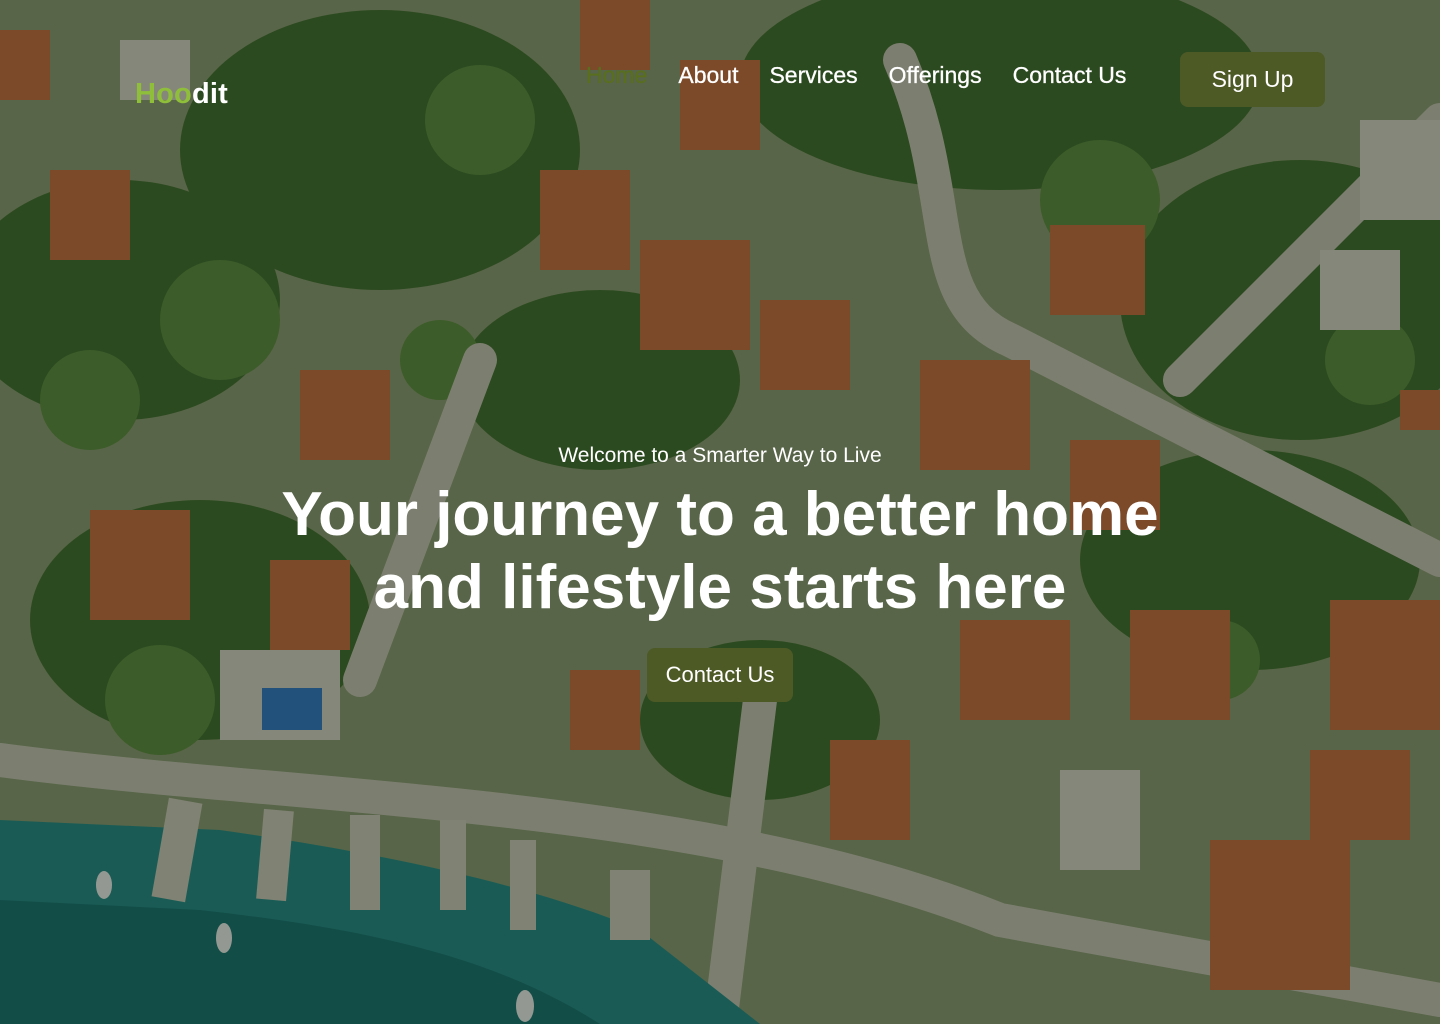 The image size is (1440, 1024). What do you see at coordinates (720, 455) in the screenshot?
I see `hero-eyebrow: Welcome to a Smarter Way to Live` at bounding box center [720, 455].